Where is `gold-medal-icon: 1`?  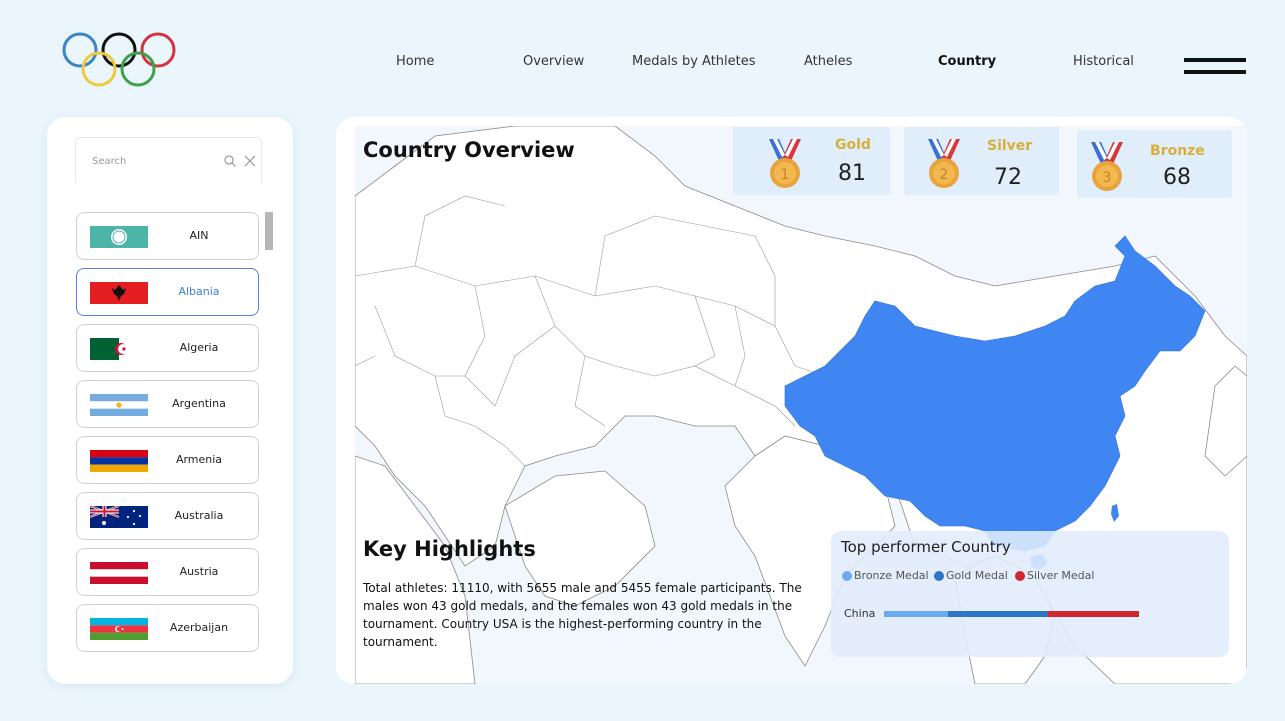
gold-medal-icon: 1 is located at coordinates (785, 163).